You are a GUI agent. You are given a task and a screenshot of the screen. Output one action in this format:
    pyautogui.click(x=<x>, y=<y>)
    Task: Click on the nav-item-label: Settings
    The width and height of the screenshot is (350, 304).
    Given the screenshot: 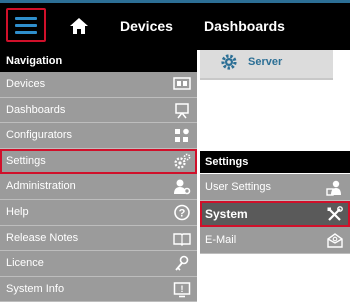 What is the action you would take?
    pyautogui.click(x=26, y=160)
    